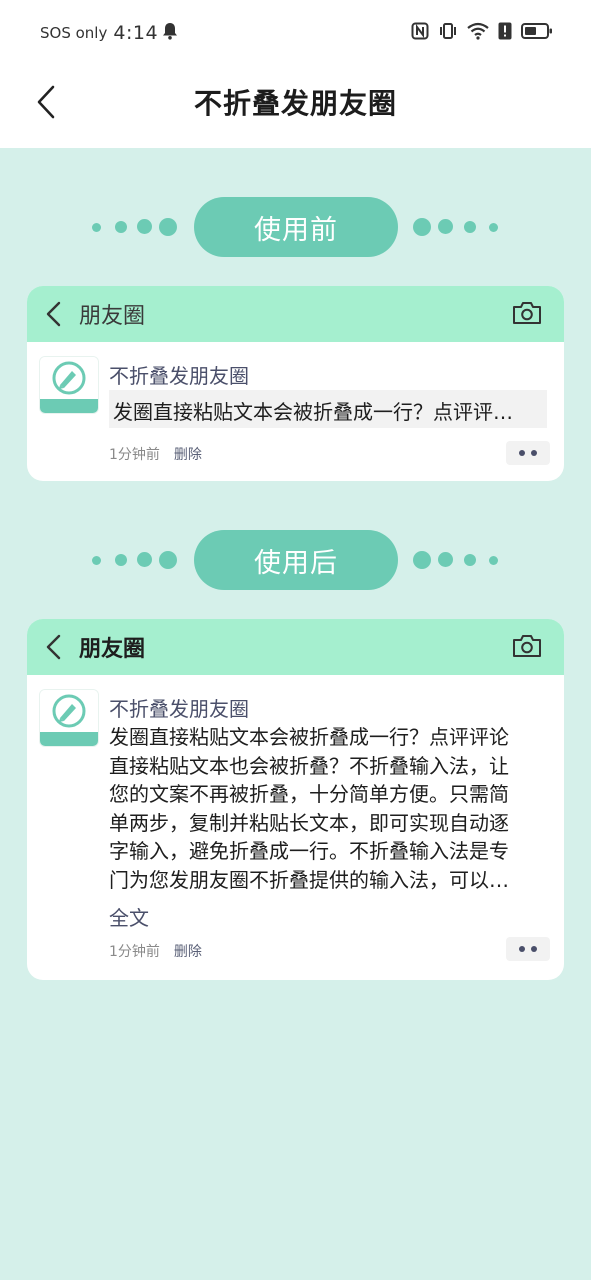 The image size is (591, 1280). I want to click on after-pill: 使用后, so click(296, 560).